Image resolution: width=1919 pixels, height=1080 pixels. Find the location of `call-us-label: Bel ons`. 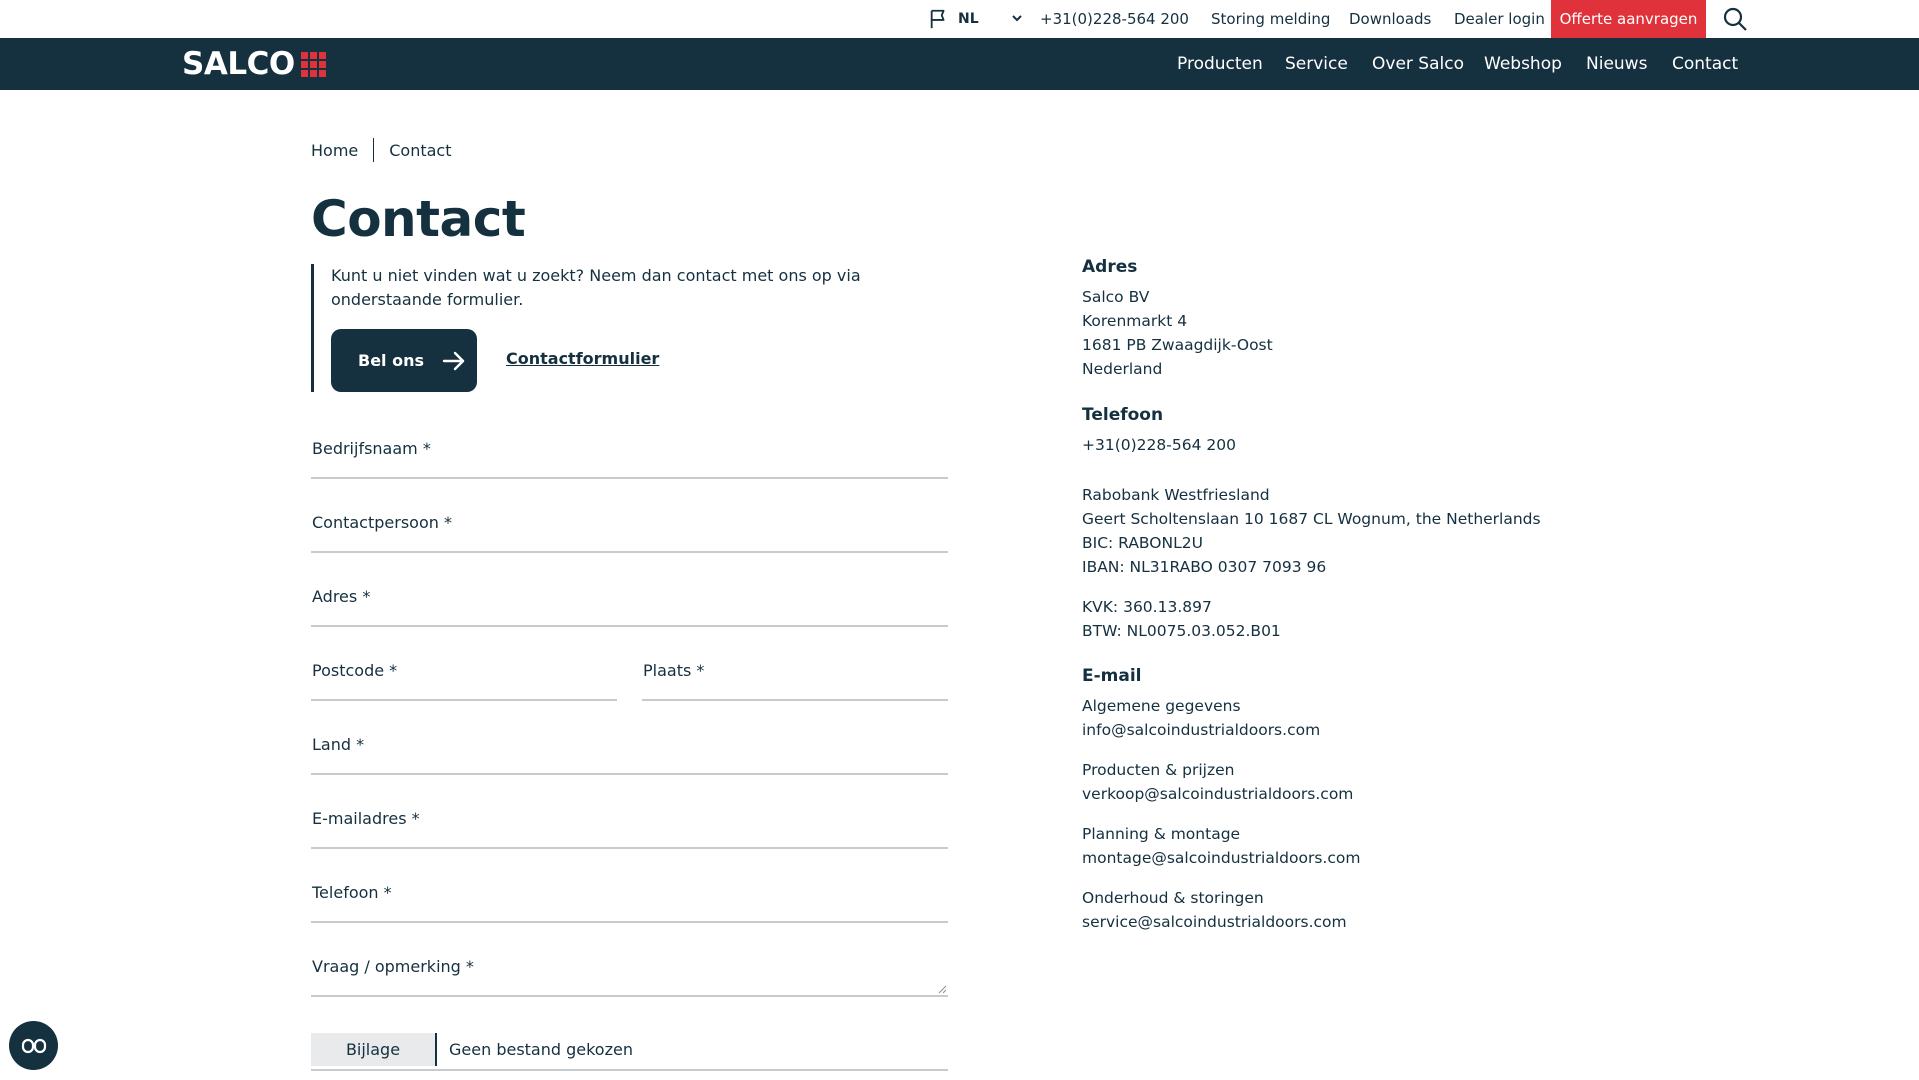

call-us-label: Bel ons is located at coordinates (391, 360).